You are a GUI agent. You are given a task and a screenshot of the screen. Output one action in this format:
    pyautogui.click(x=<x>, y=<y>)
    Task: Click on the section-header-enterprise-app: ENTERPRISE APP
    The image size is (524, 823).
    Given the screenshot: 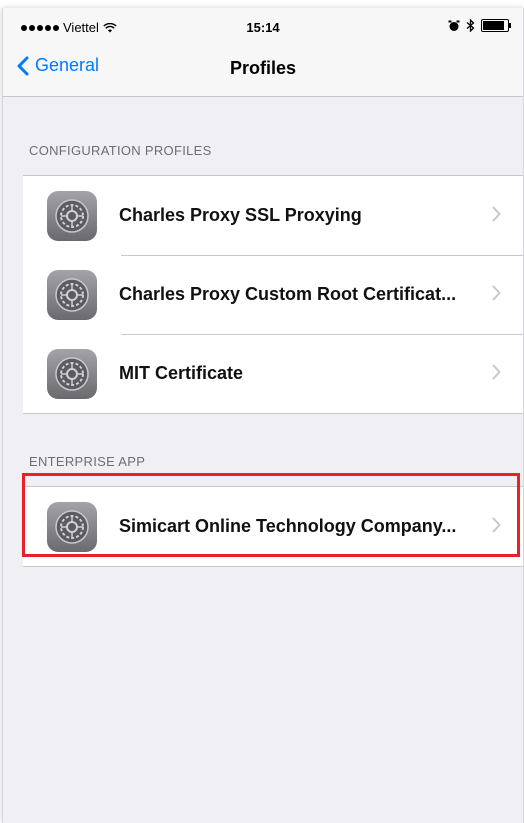 What is the action you would take?
    pyautogui.click(x=87, y=461)
    